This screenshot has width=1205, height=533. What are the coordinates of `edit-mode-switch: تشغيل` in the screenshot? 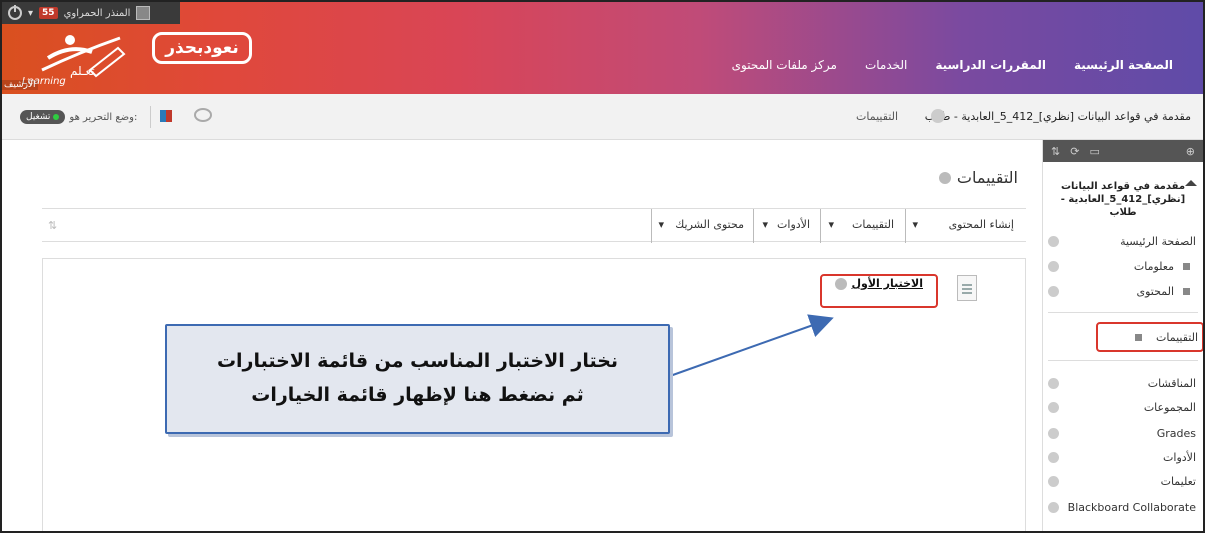 It's located at (43, 117).